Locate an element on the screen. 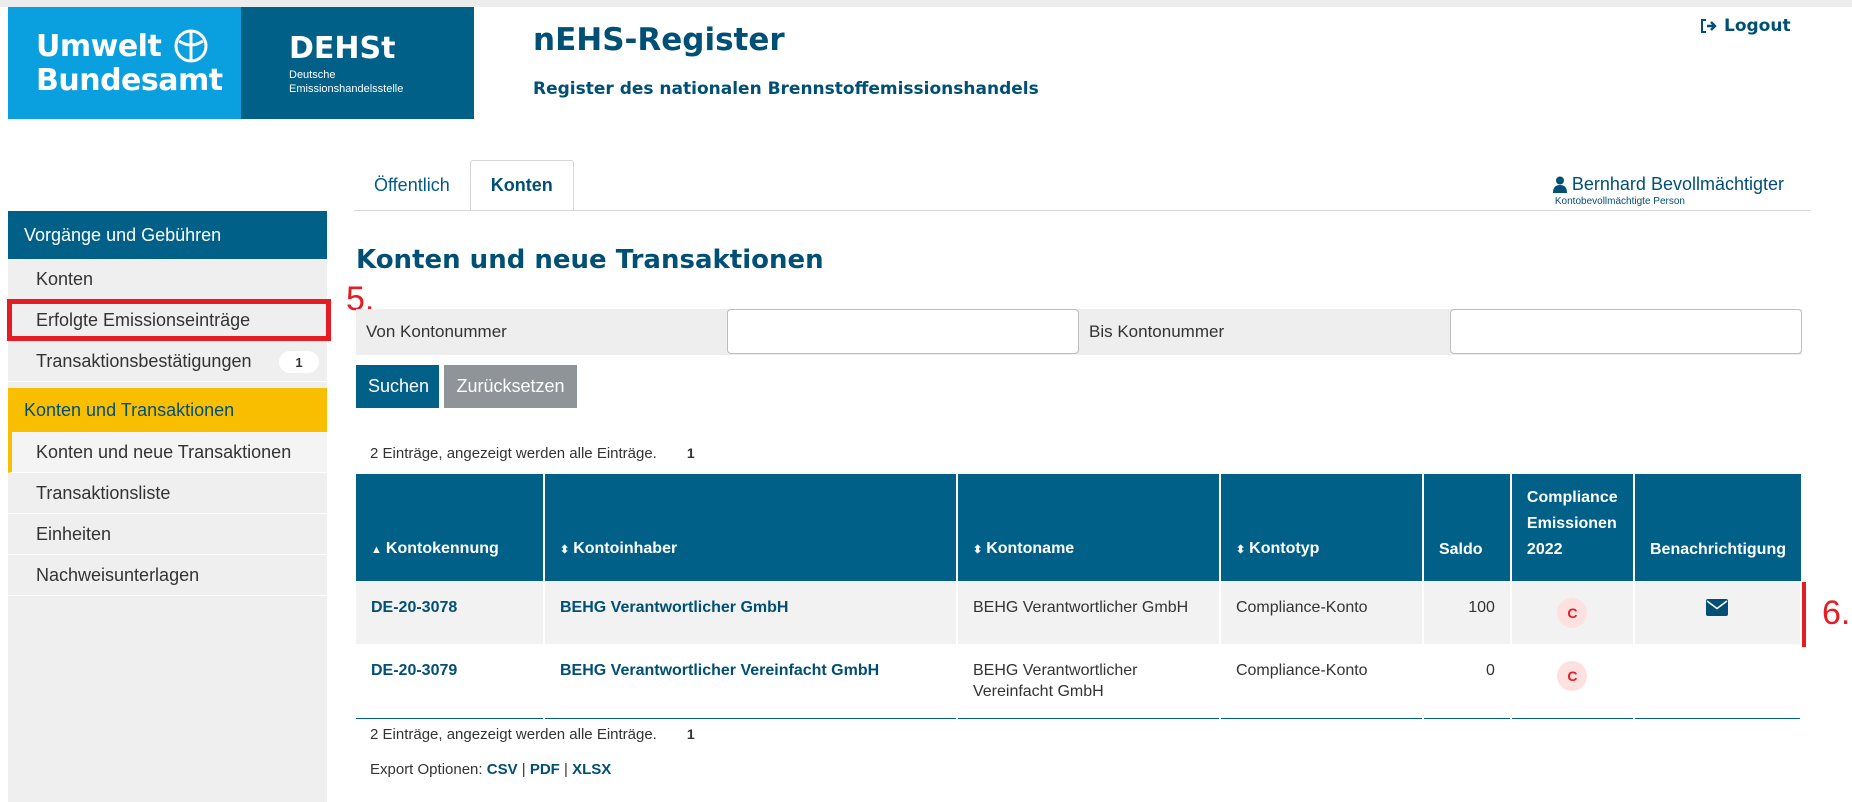  tab-divider is located at coordinates (1082, 210).